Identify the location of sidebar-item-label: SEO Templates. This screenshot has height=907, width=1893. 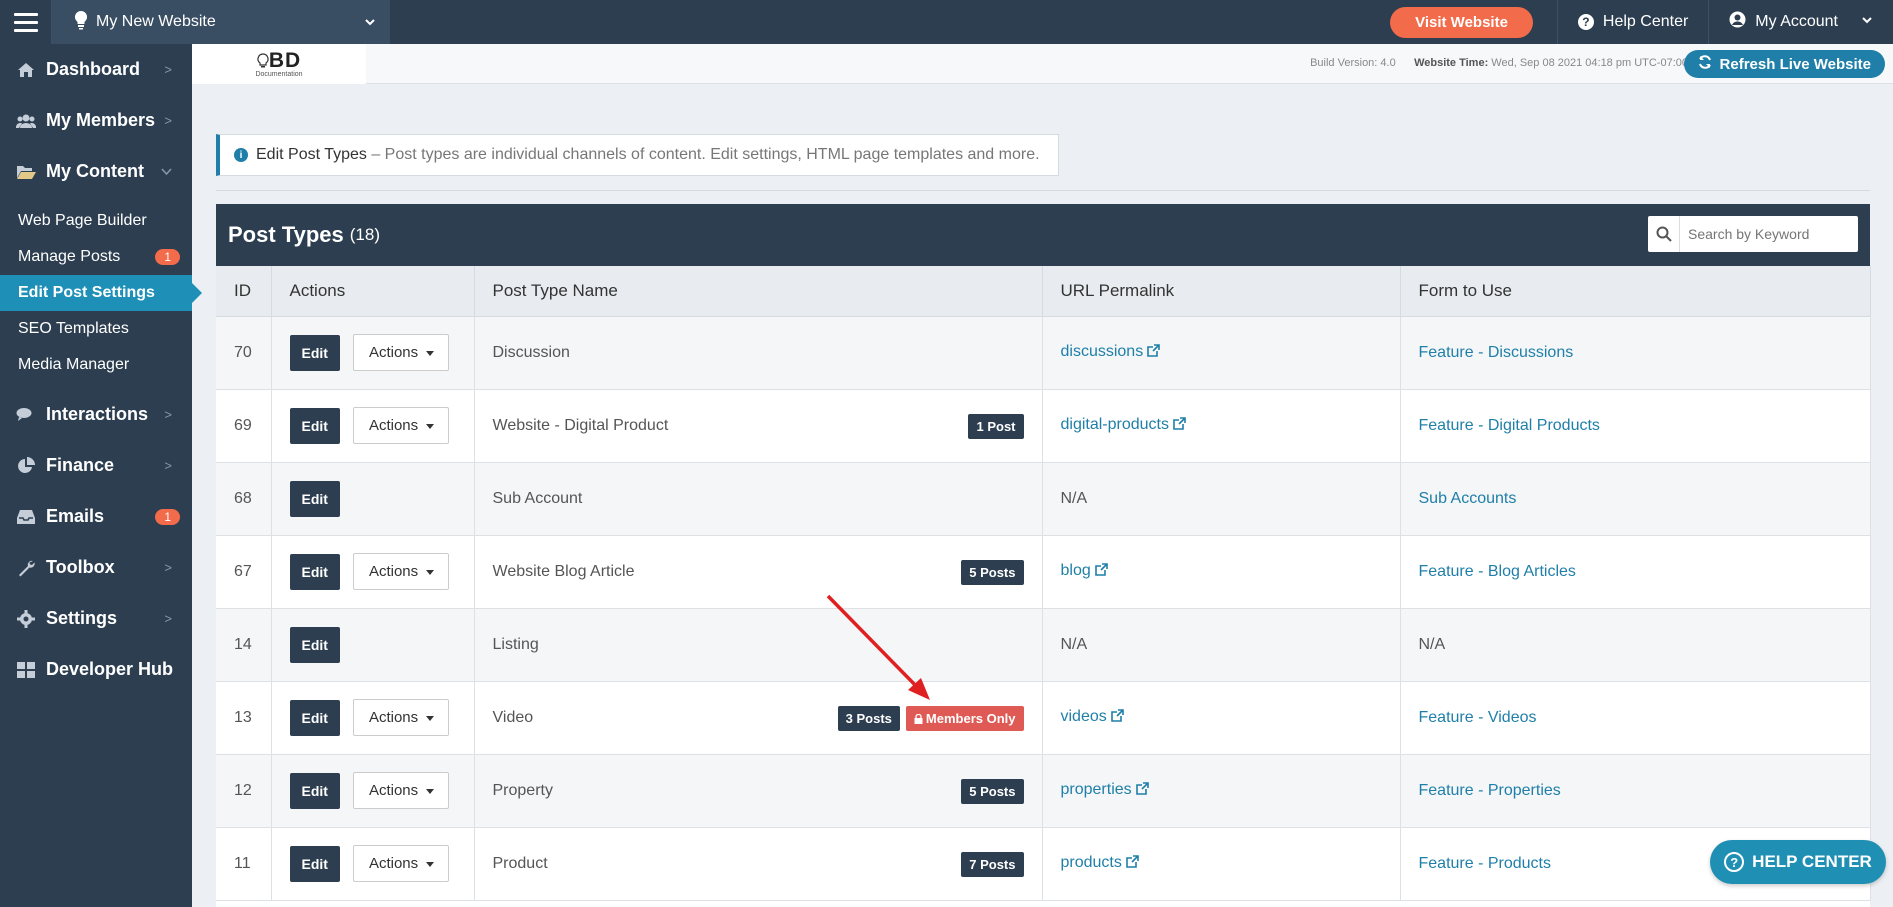
(73, 328).